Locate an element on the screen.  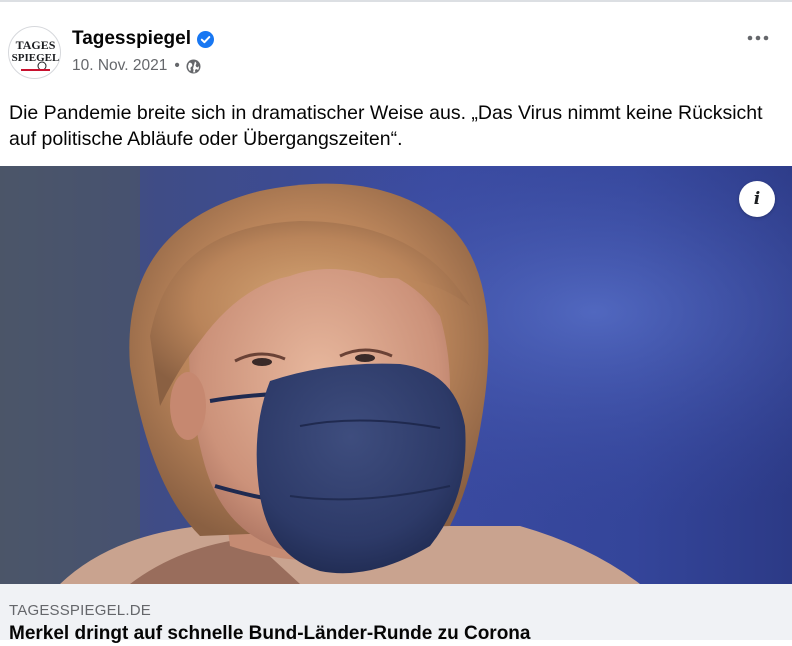
post-meta: 10. Nov. 2021 • is located at coordinates (136, 66).